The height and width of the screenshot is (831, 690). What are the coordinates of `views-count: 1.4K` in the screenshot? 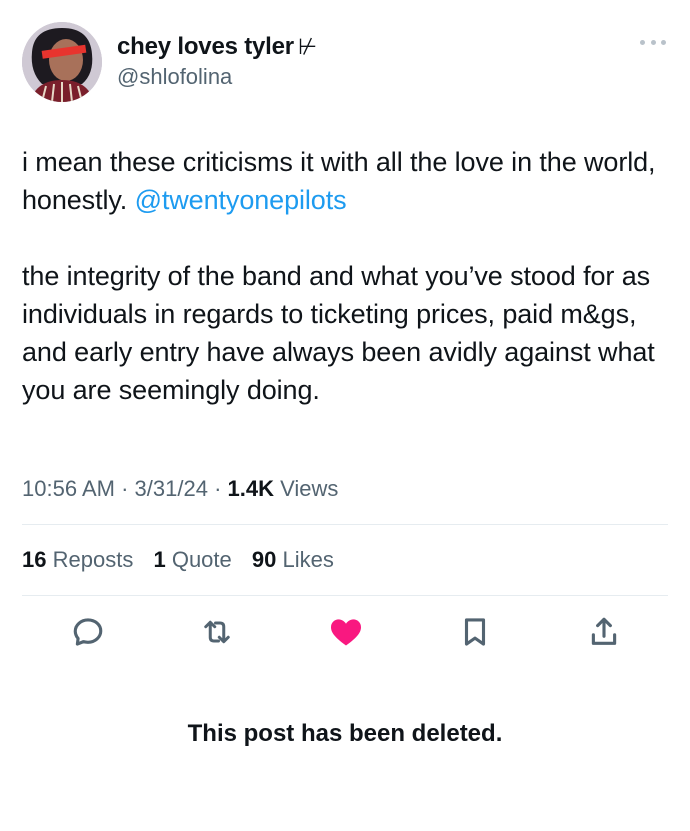 It's located at (250, 488).